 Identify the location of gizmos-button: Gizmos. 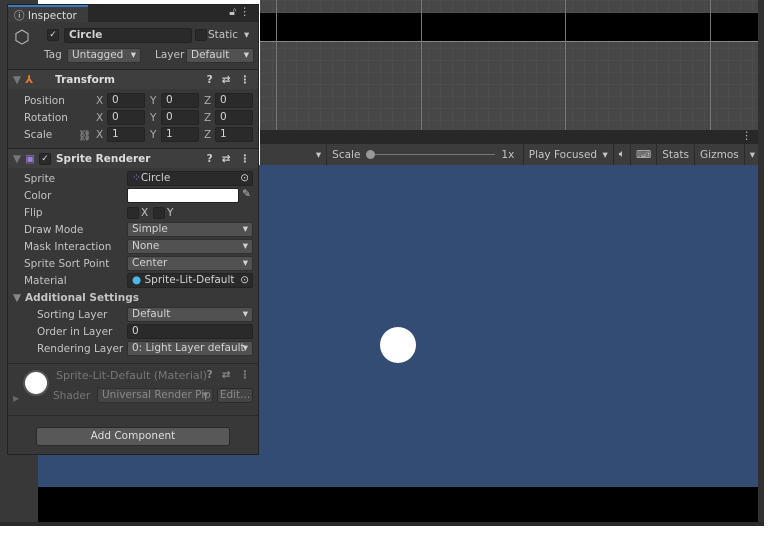
(719, 154).